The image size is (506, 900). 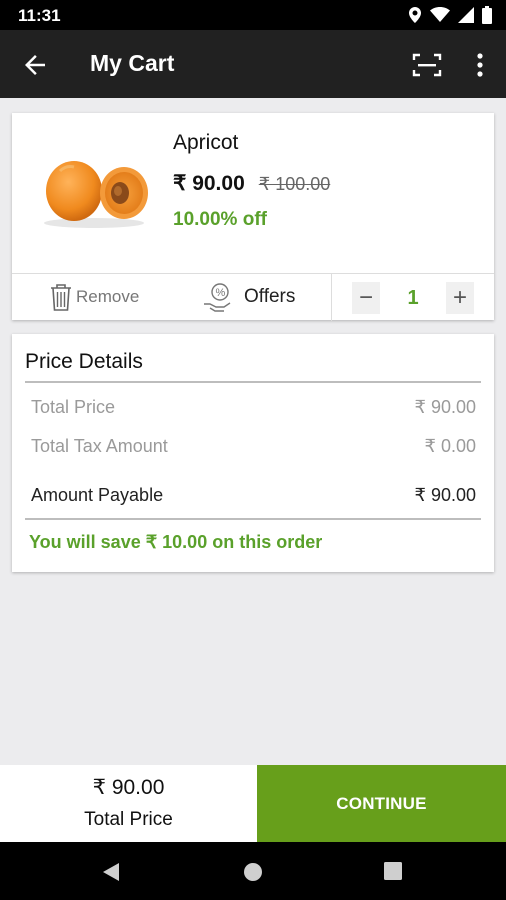 What do you see at coordinates (253, 495) in the screenshot?
I see `amount-payable-row: Amount Payable ₹ 90.00` at bounding box center [253, 495].